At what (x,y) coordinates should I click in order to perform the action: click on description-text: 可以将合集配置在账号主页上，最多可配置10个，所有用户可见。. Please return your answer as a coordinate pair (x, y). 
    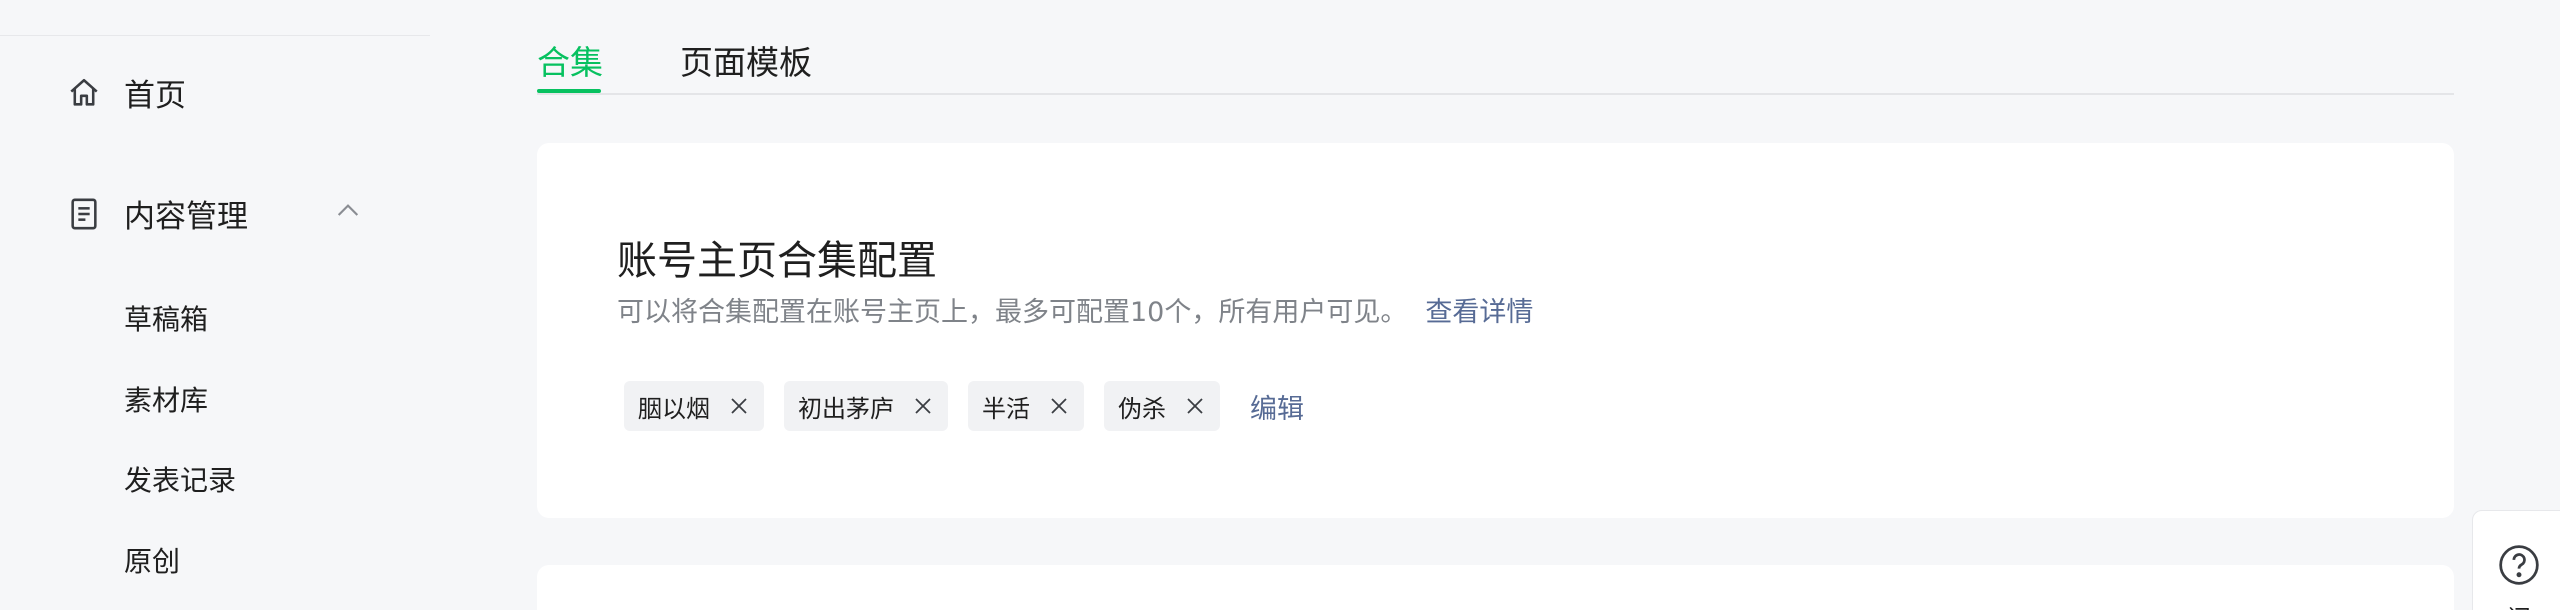
    Looking at the image, I should click on (1012, 312).